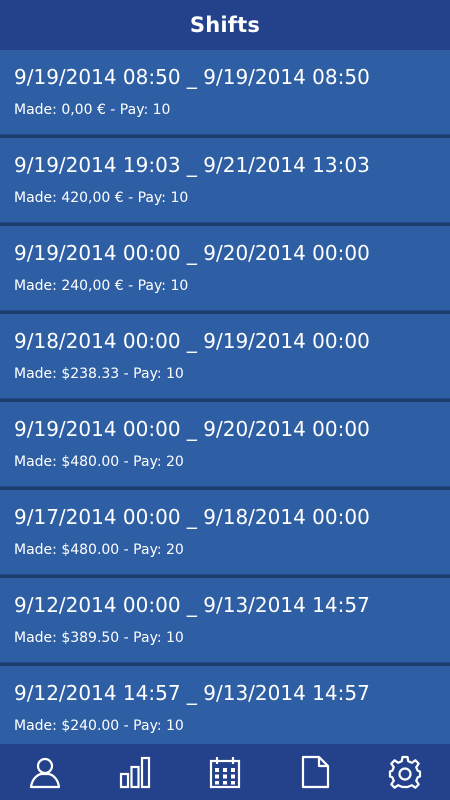  I want to click on tab-documents, so click(315, 772).